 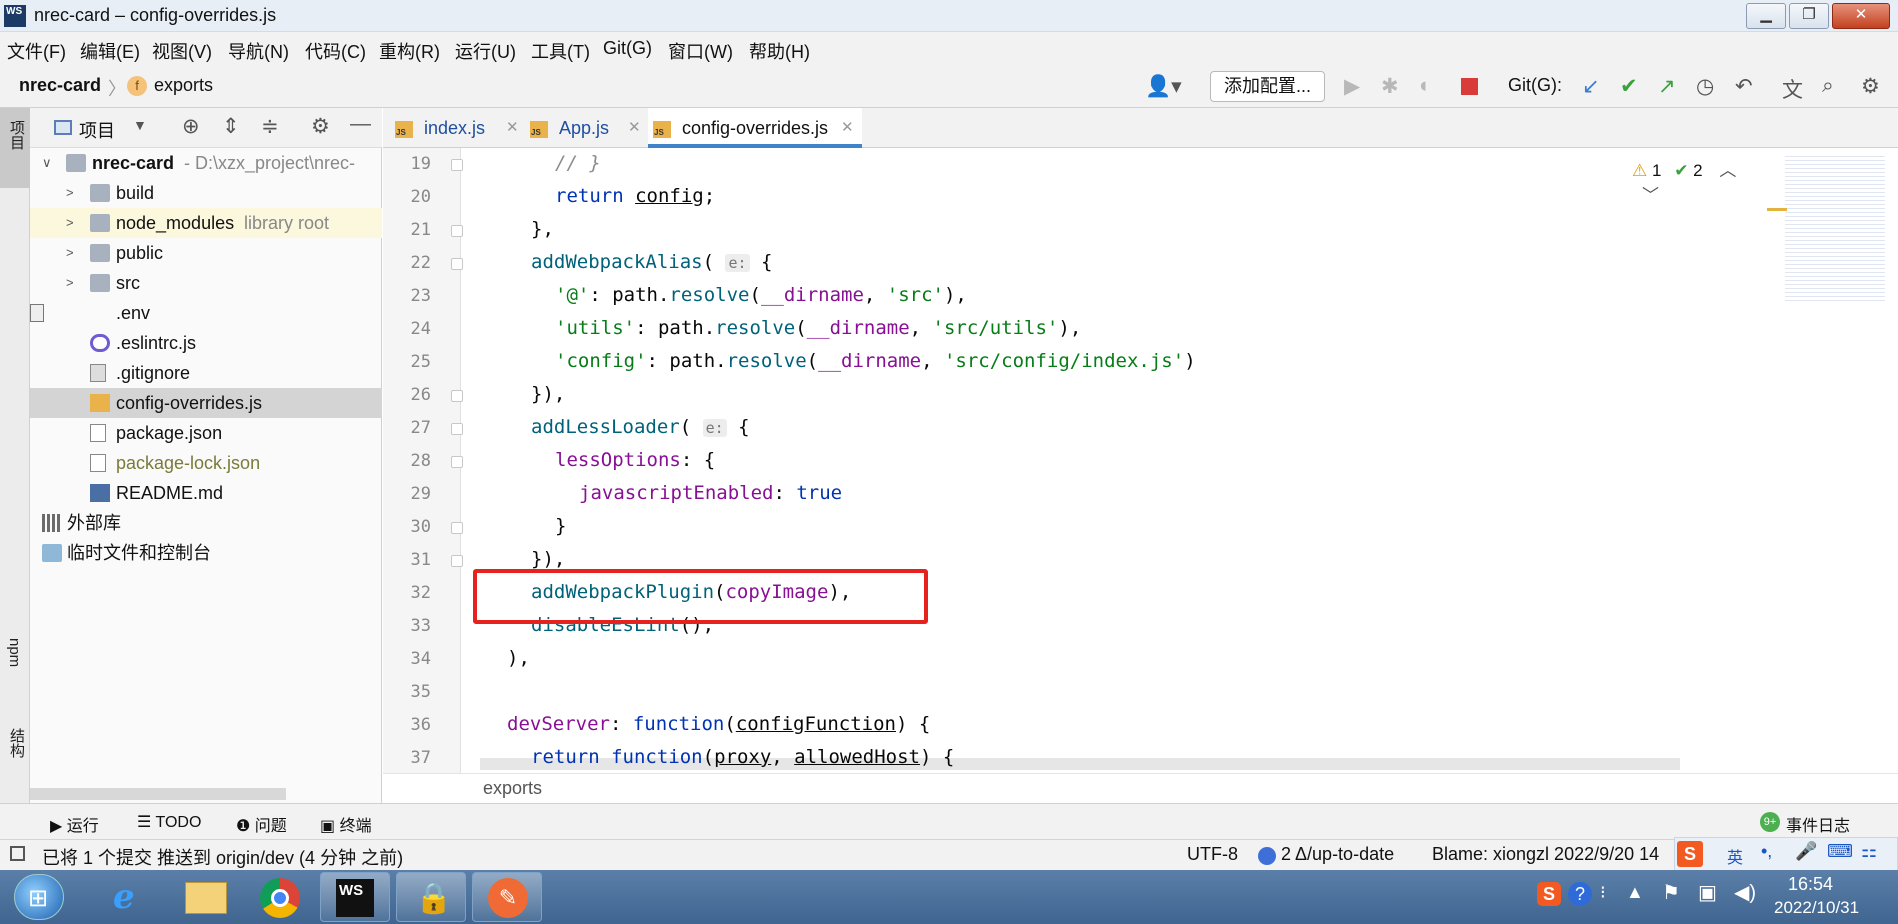 I want to click on toolbox-icon: ⚏, so click(x=1869, y=851).